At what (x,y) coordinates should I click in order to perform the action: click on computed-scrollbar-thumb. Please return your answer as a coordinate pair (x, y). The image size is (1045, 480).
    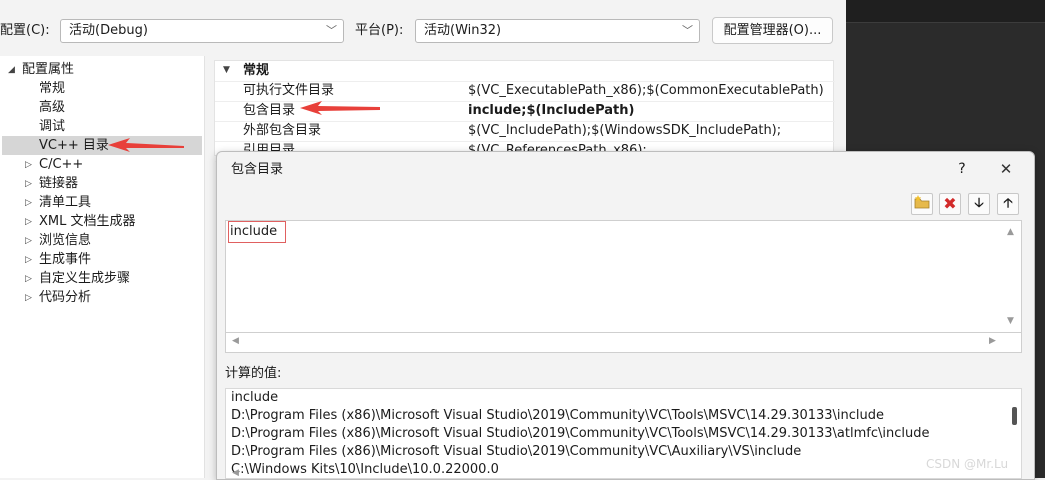
    Looking at the image, I should click on (1014, 416).